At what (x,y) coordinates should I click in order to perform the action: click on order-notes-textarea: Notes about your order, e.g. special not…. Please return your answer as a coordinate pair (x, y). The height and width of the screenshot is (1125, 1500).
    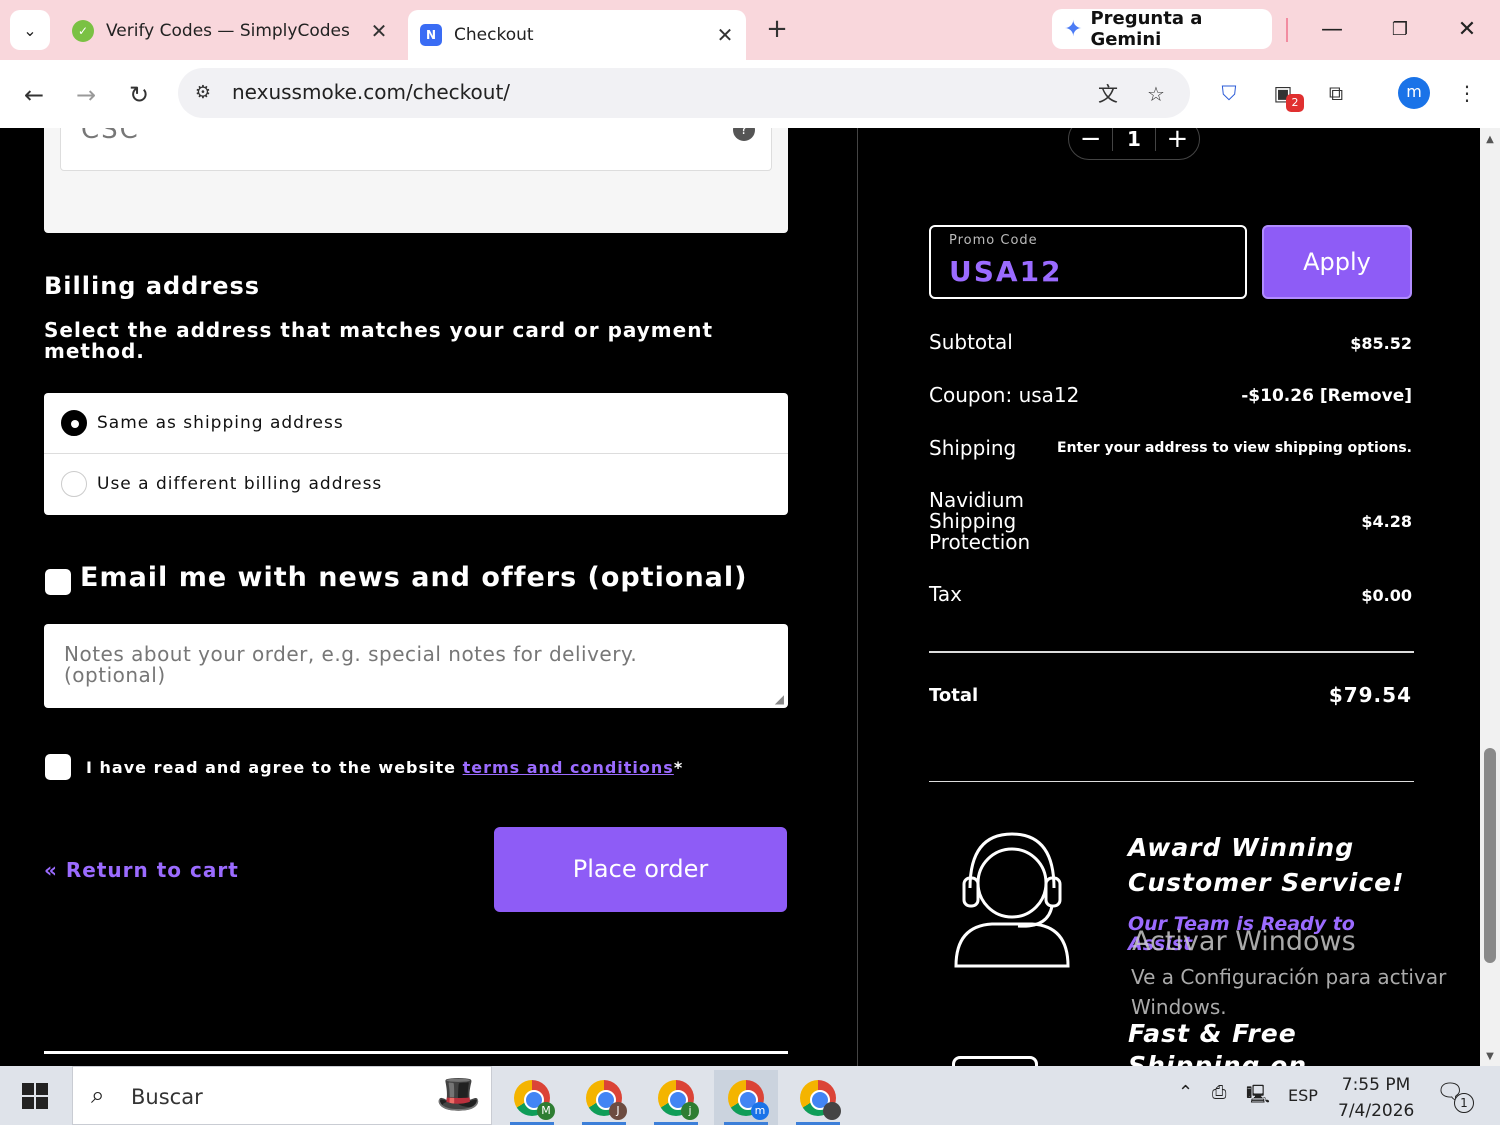
    Looking at the image, I should click on (416, 666).